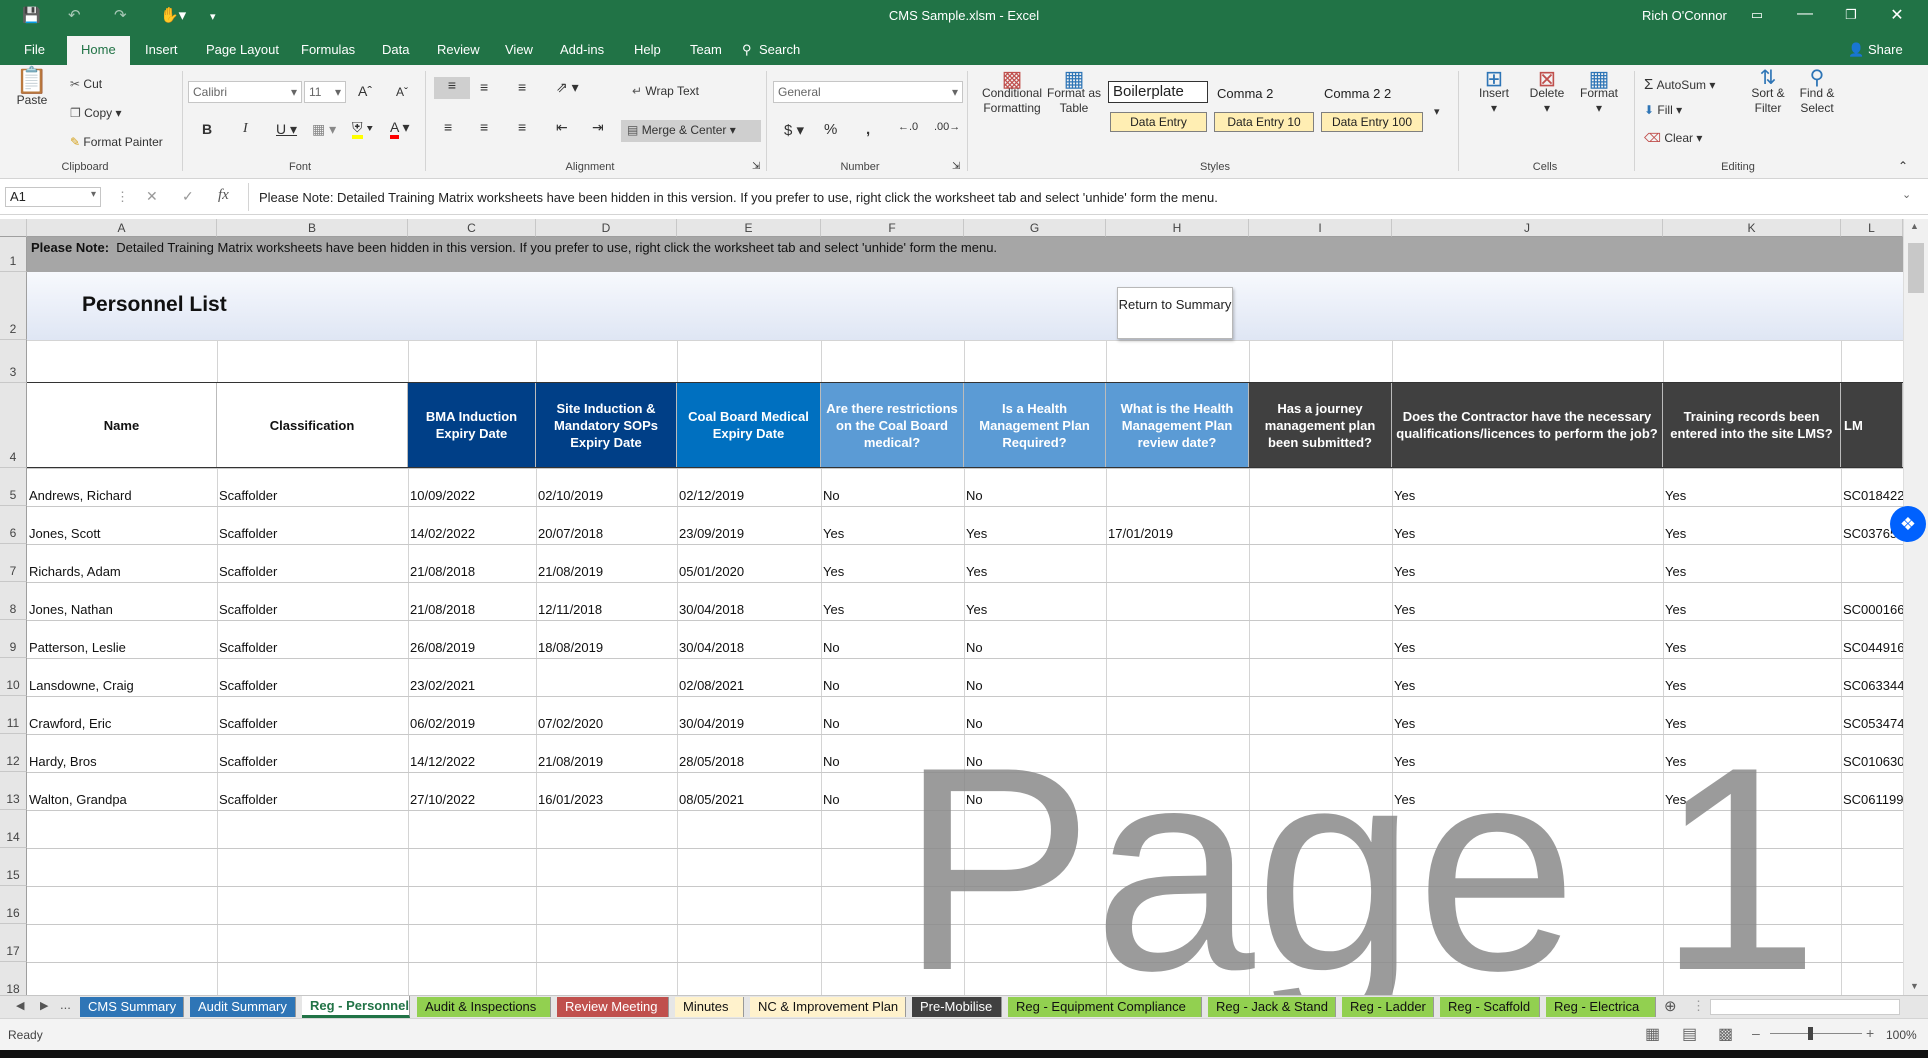 Image resolution: width=1928 pixels, height=1058 pixels. Describe the element at coordinates (484, 127) in the screenshot. I see `align-center-icon: ≡` at that location.